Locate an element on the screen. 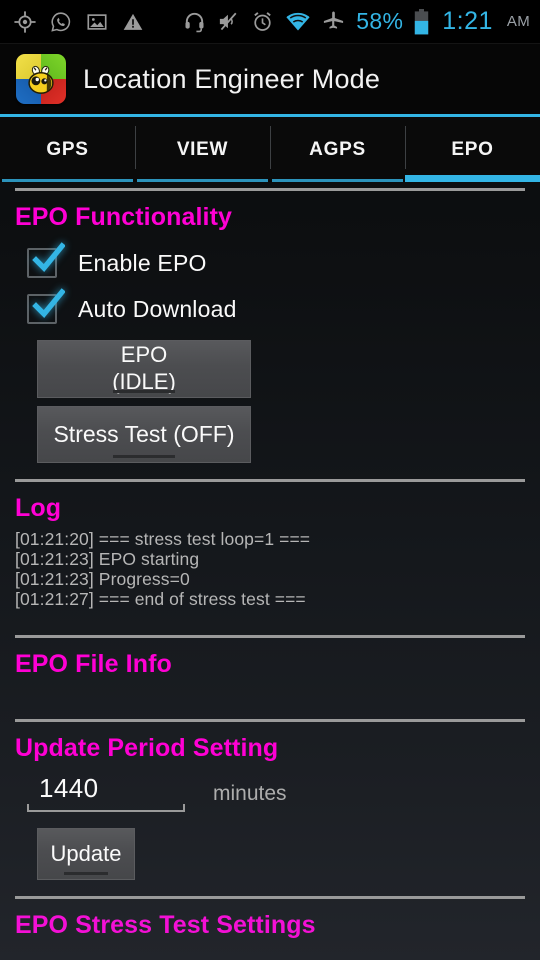 This screenshot has width=540, height=960. status-bar-right-icons: 58% 1:21 AM is located at coordinates (356, 21).